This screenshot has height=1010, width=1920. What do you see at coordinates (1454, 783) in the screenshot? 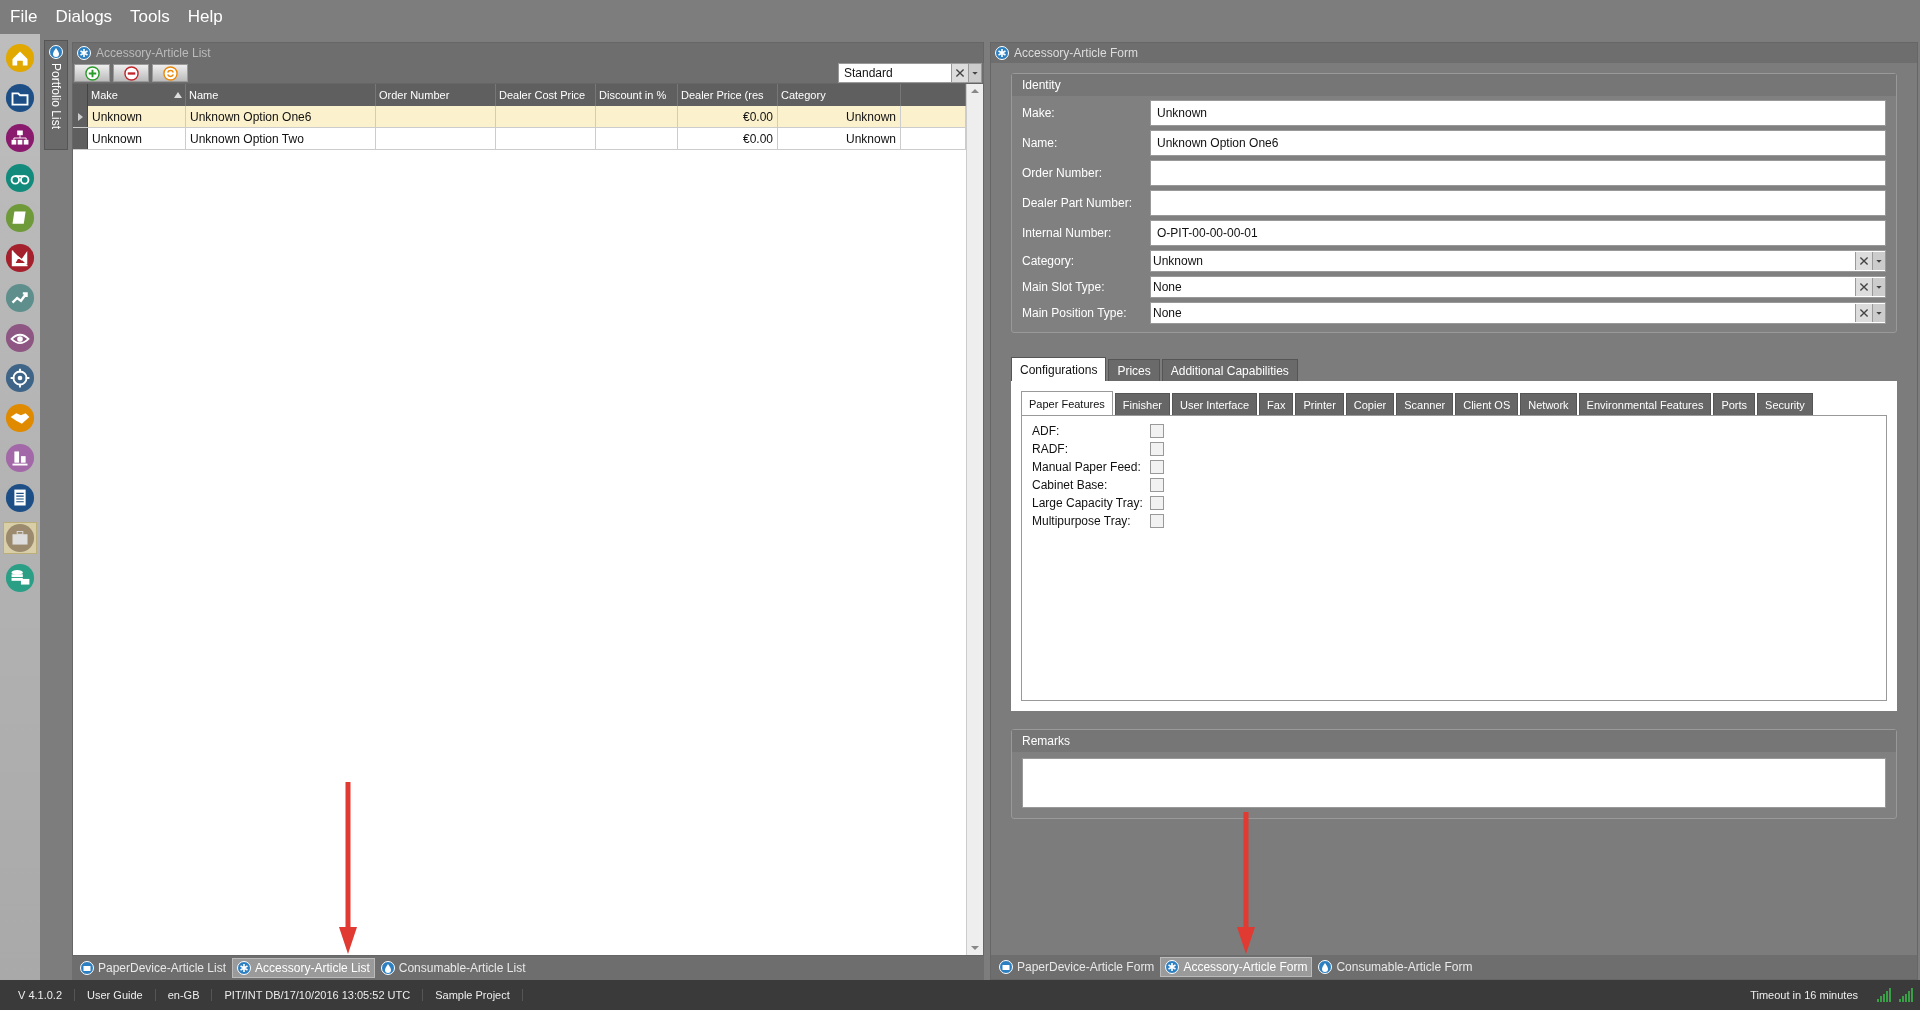
I see `remarks-field` at bounding box center [1454, 783].